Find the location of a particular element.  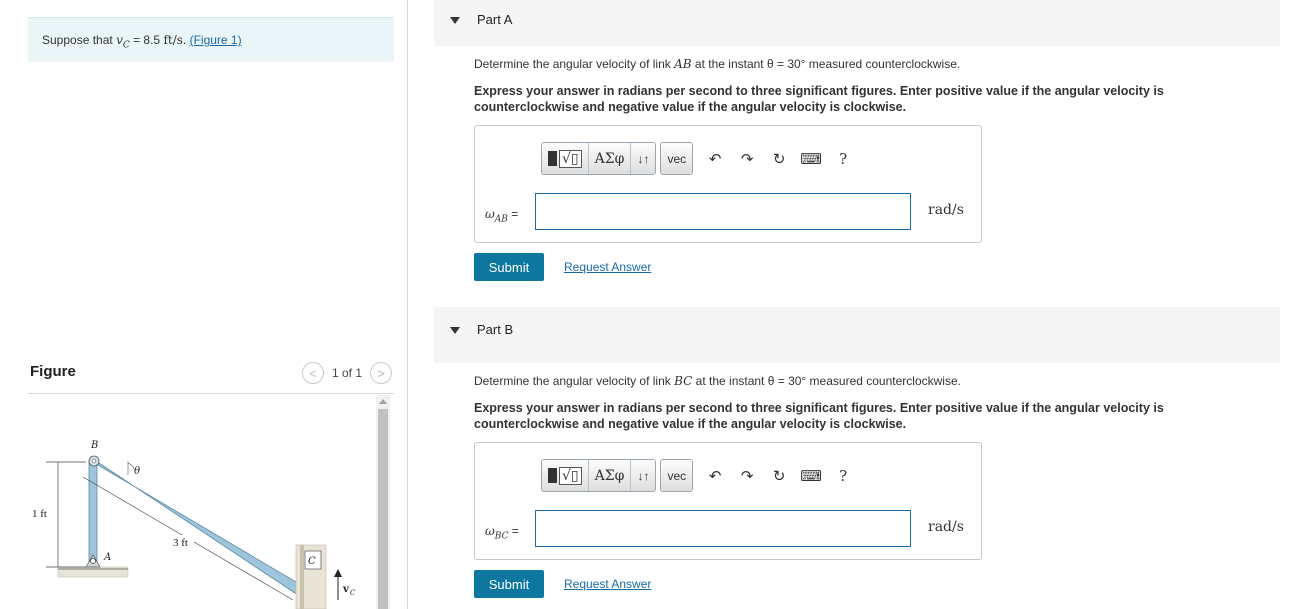

scroll-up-icon is located at coordinates (383, 401).